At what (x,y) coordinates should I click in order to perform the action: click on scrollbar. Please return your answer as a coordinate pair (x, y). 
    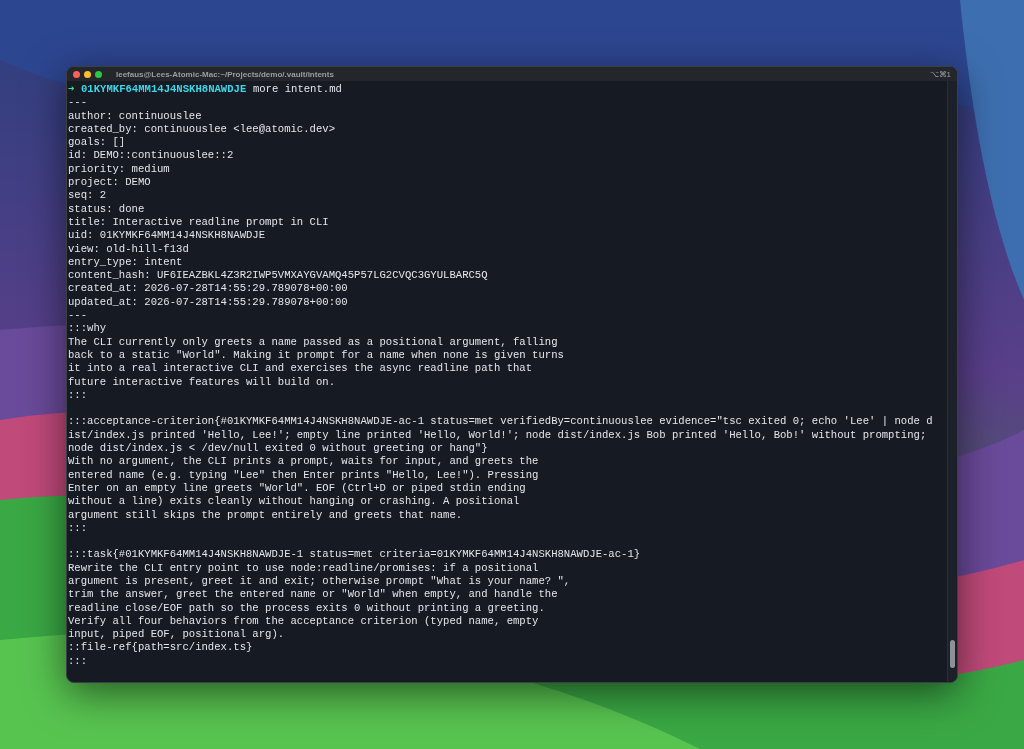
    Looking at the image, I should click on (952, 381).